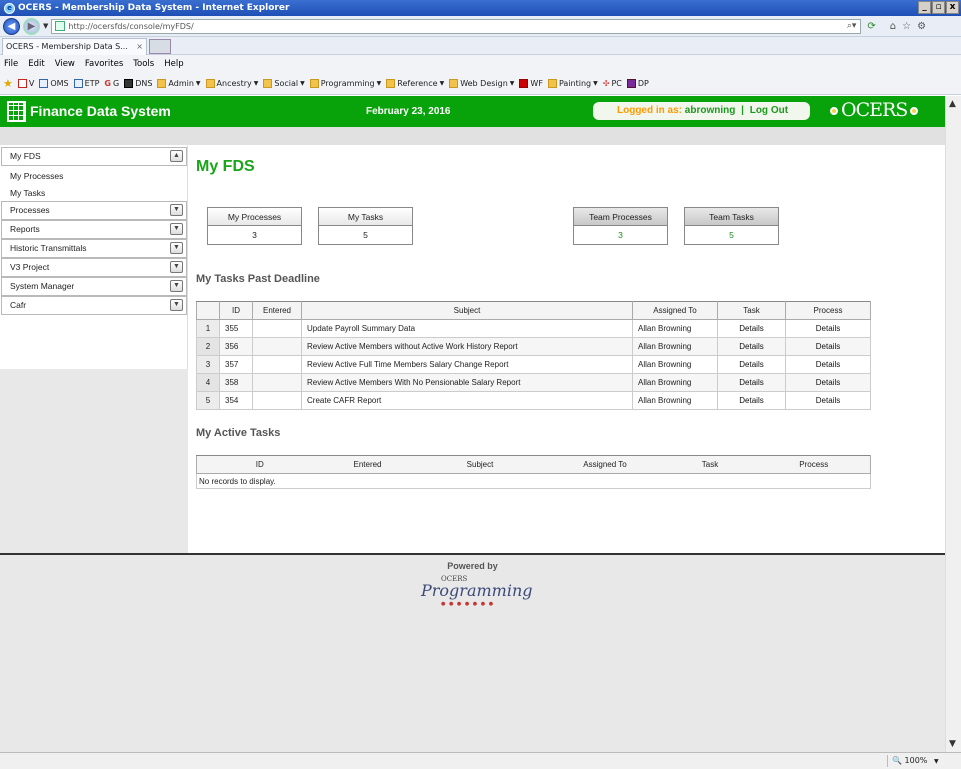 This screenshot has width=961, height=769. What do you see at coordinates (938, 7) in the screenshot?
I see `restore-button: ▫` at bounding box center [938, 7].